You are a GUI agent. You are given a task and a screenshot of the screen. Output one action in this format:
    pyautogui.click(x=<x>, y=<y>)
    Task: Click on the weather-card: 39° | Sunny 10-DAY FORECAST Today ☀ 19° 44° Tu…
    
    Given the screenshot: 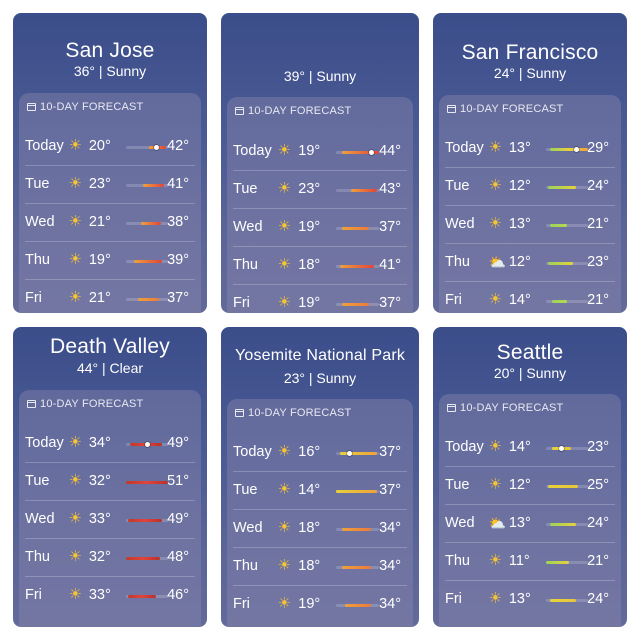 What is the action you would take?
    pyautogui.click(x=320, y=163)
    